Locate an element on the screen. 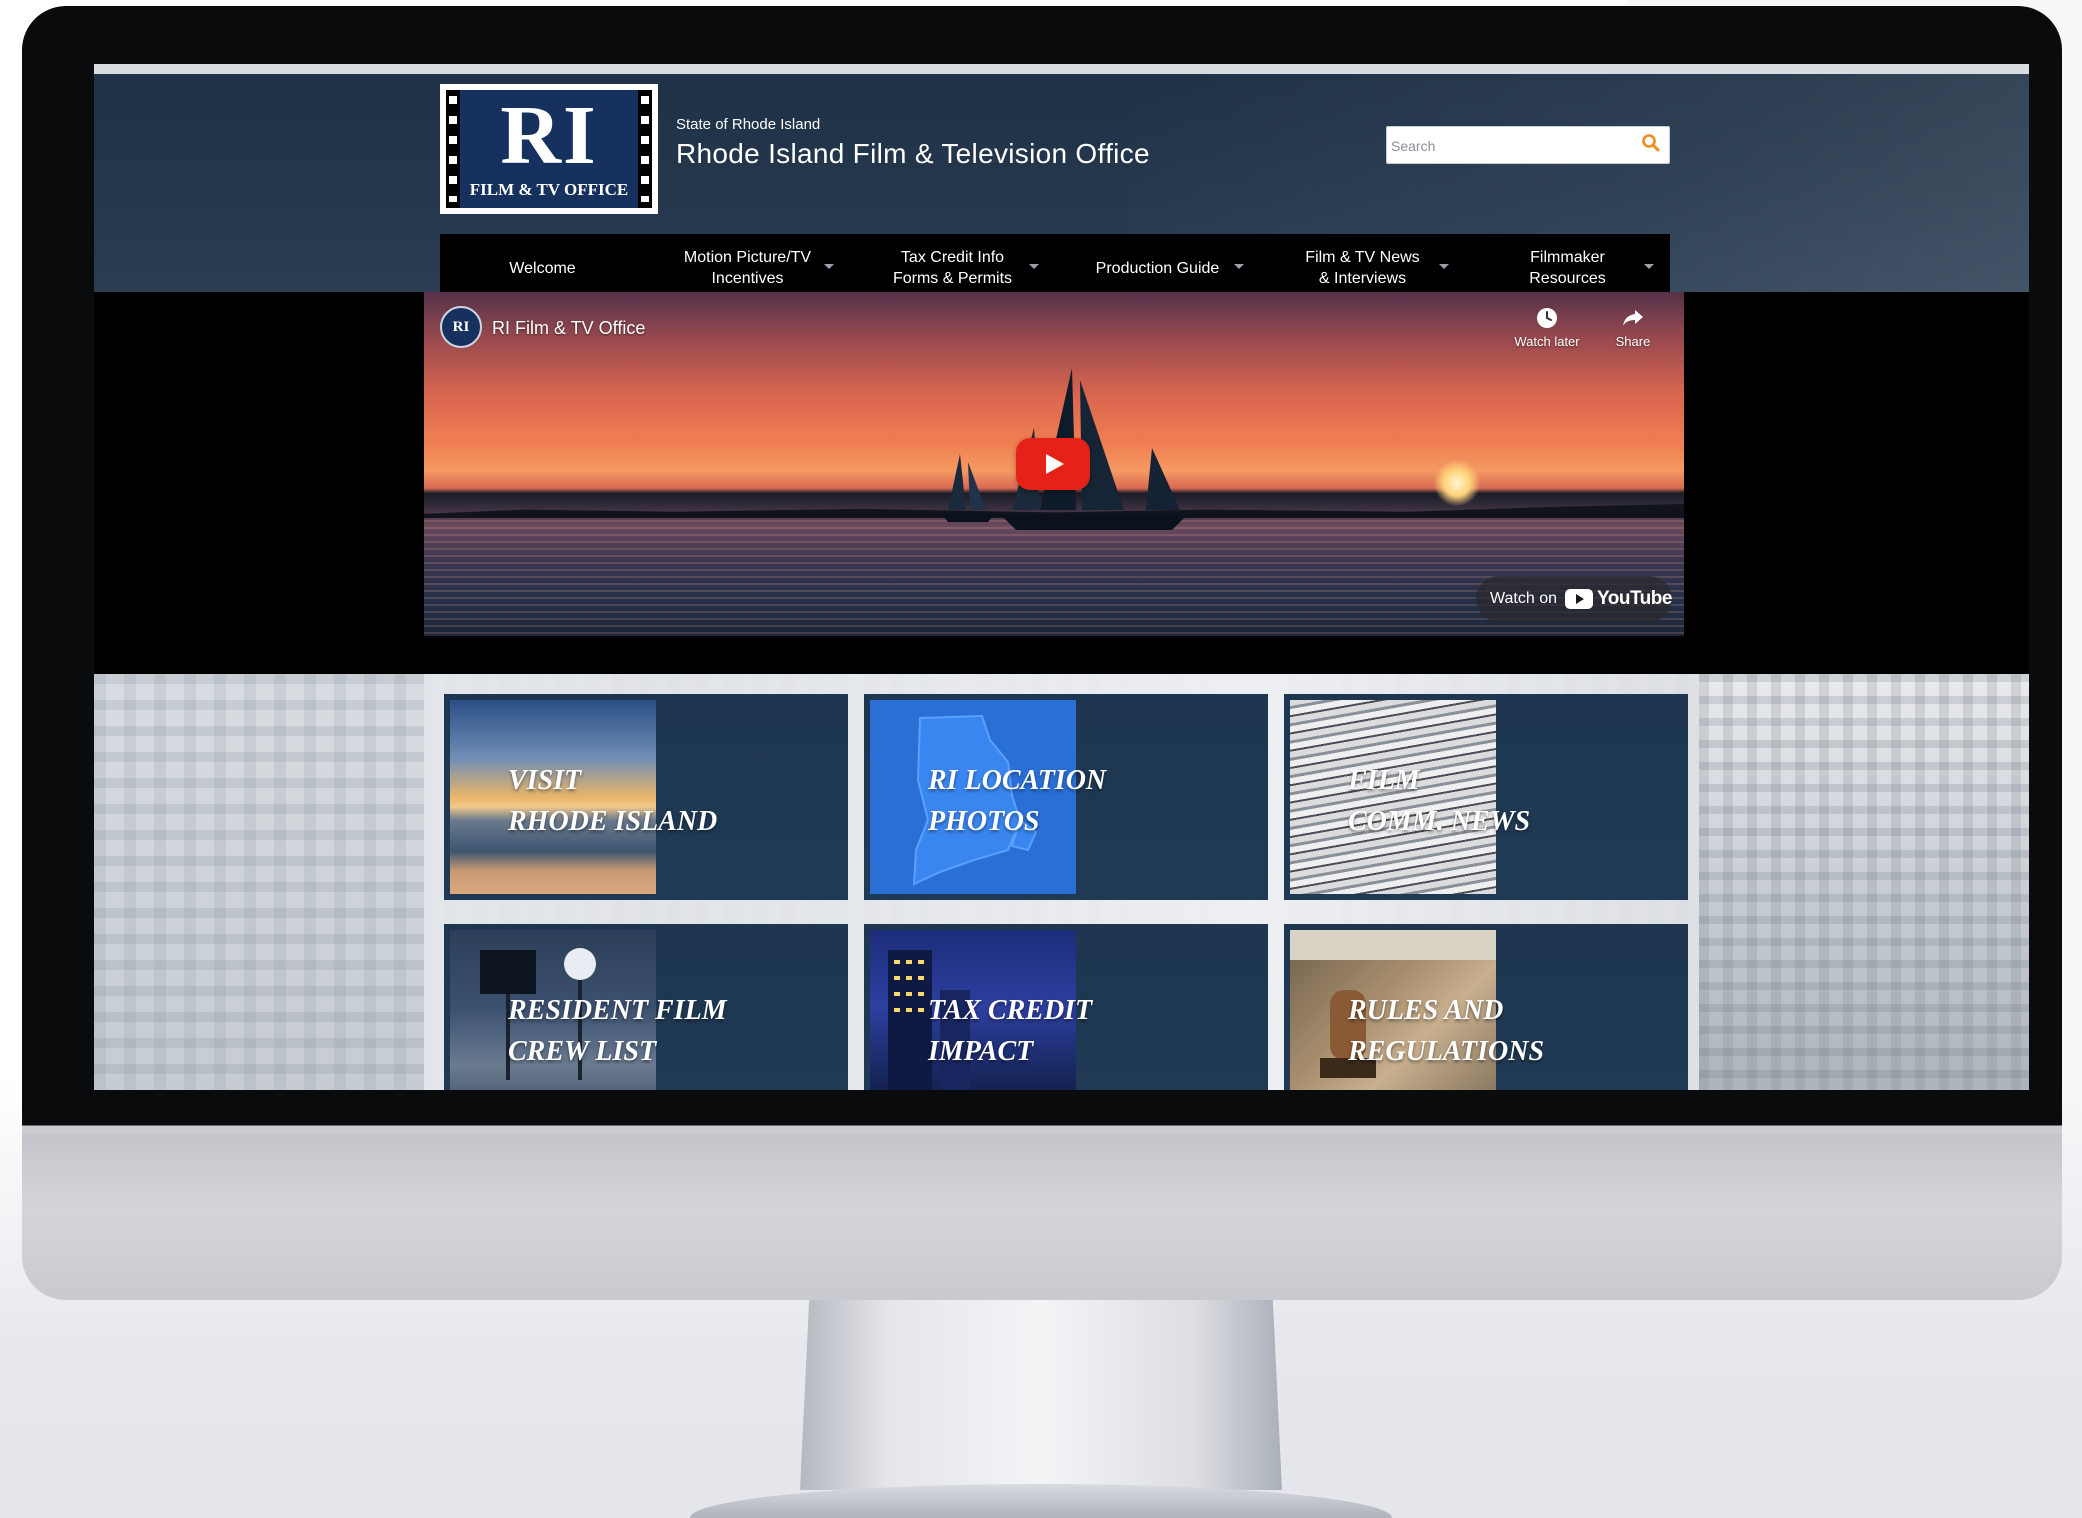 The height and width of the screenshot is (1518, 2082). logo-subtext: FILM & TV OFFICE is located at coordinates (549, 189).